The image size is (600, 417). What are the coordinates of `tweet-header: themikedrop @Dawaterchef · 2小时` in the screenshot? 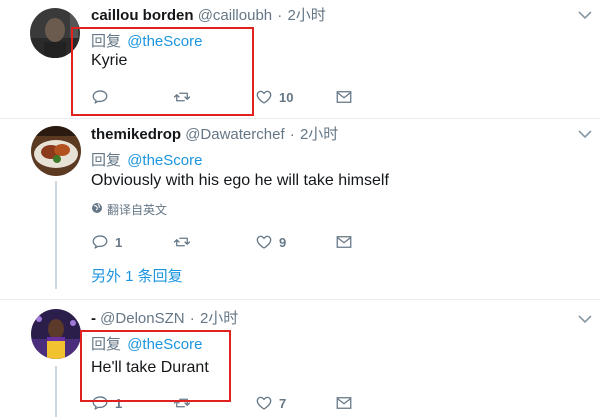 It's located at (214, 133).